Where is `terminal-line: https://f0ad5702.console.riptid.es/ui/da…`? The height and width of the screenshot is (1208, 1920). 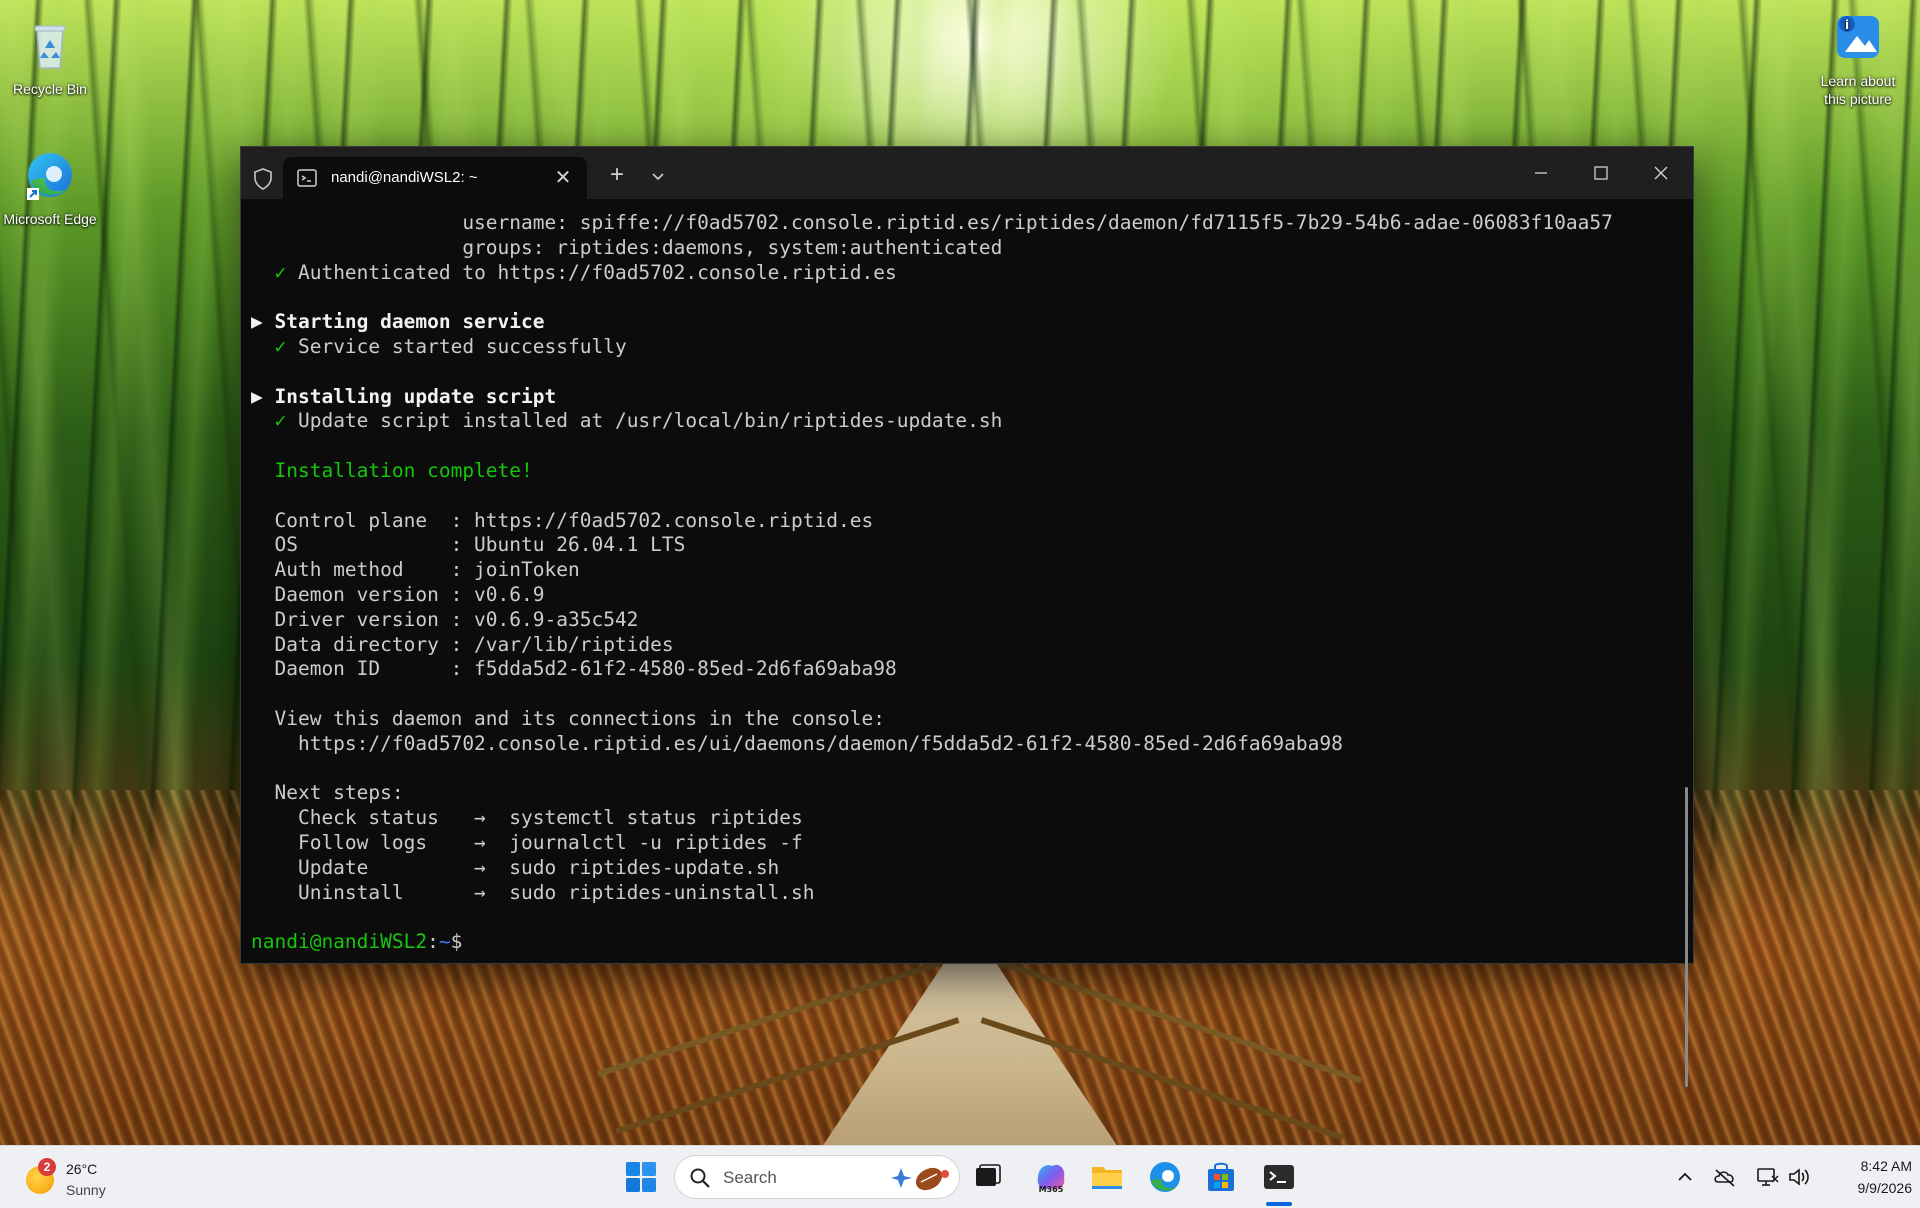 terminal-line: https://f0ad5702.console.riptid.es/ui/da… is located at coordinates (966, 744).